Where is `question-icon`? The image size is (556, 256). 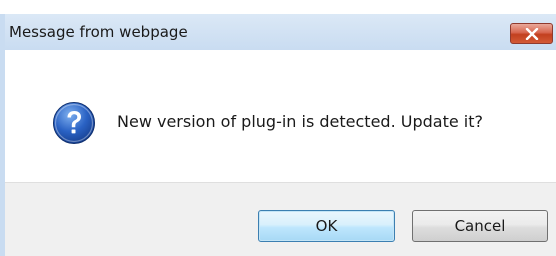
question-icon is located at coordinates (74, 123).